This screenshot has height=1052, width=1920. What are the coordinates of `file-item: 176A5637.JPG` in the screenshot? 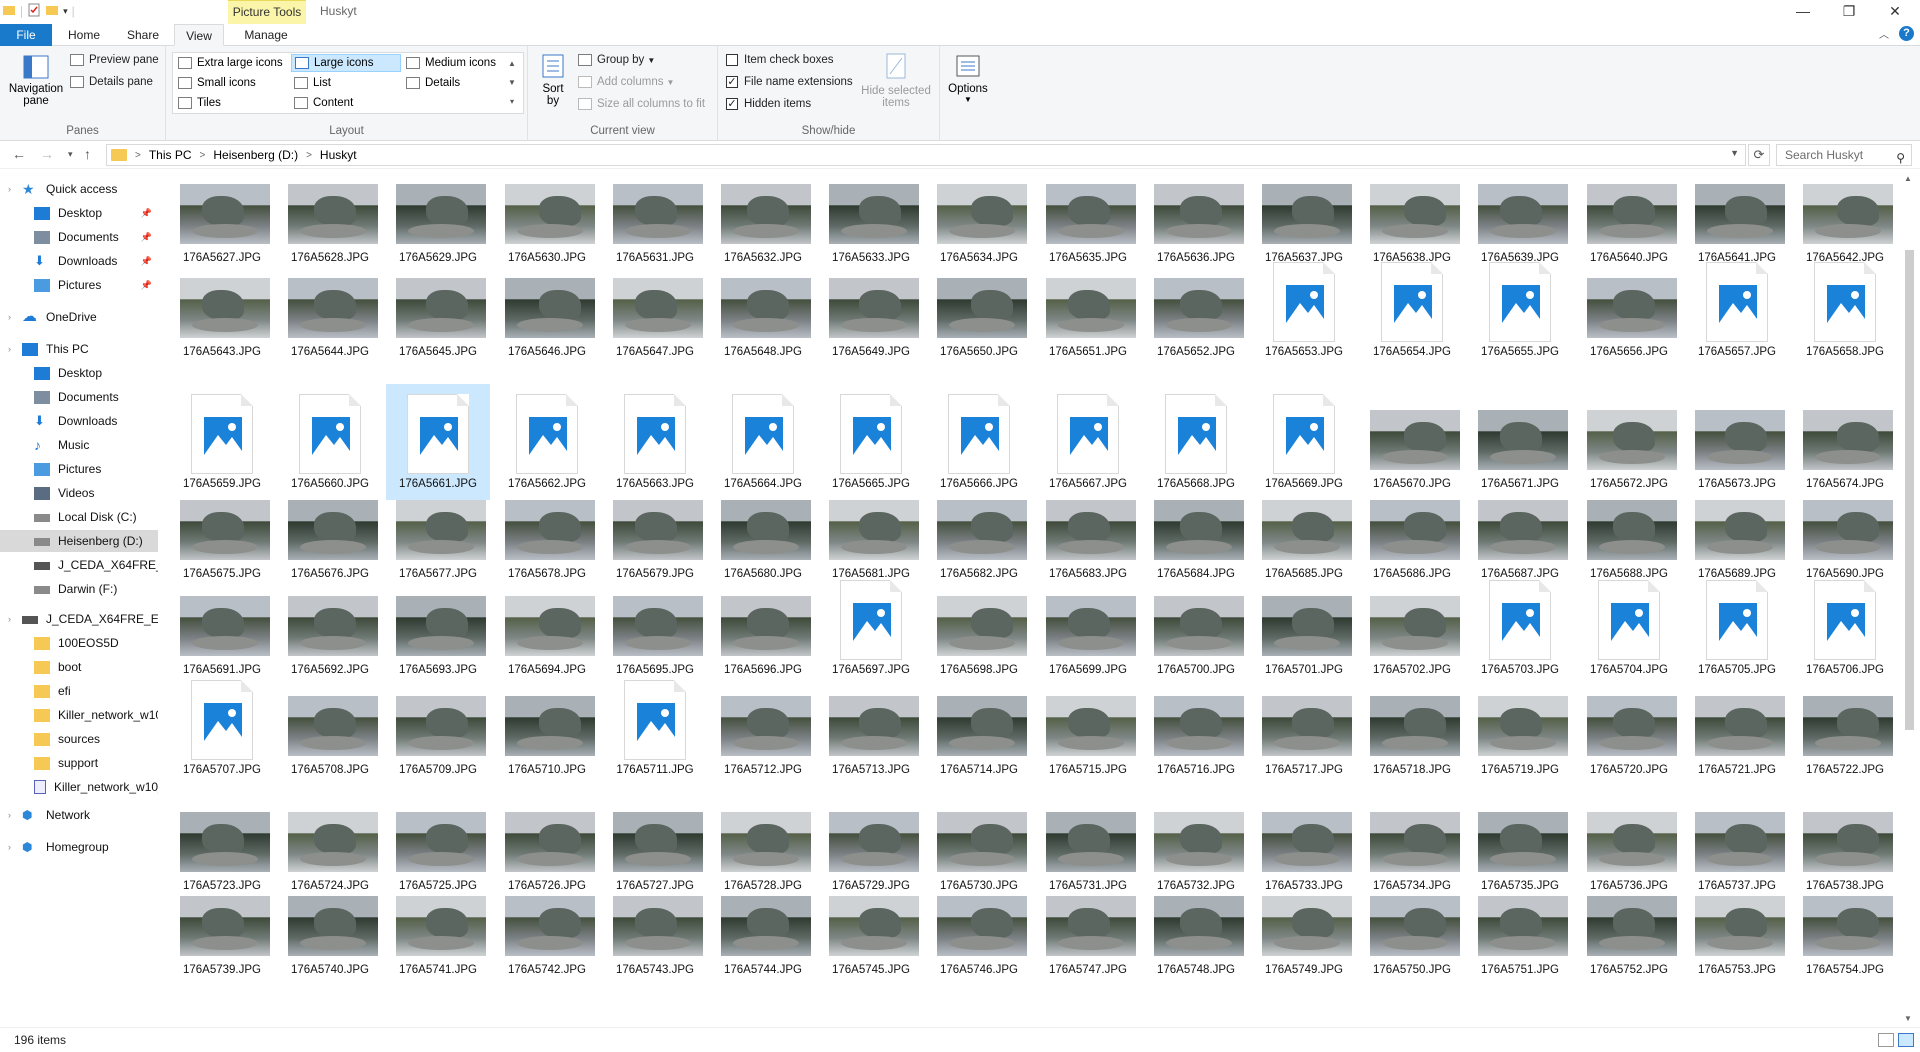 It's located at (1304, 224).